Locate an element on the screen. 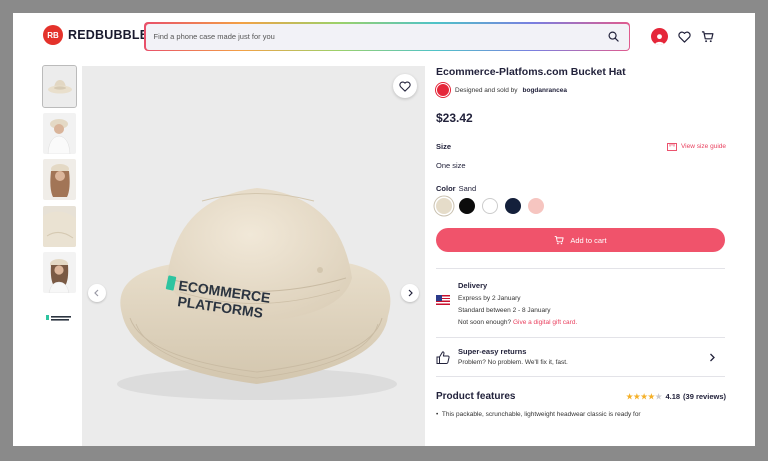 The image size is (768, 461). next-image-button is located at coordinates (410, 293).